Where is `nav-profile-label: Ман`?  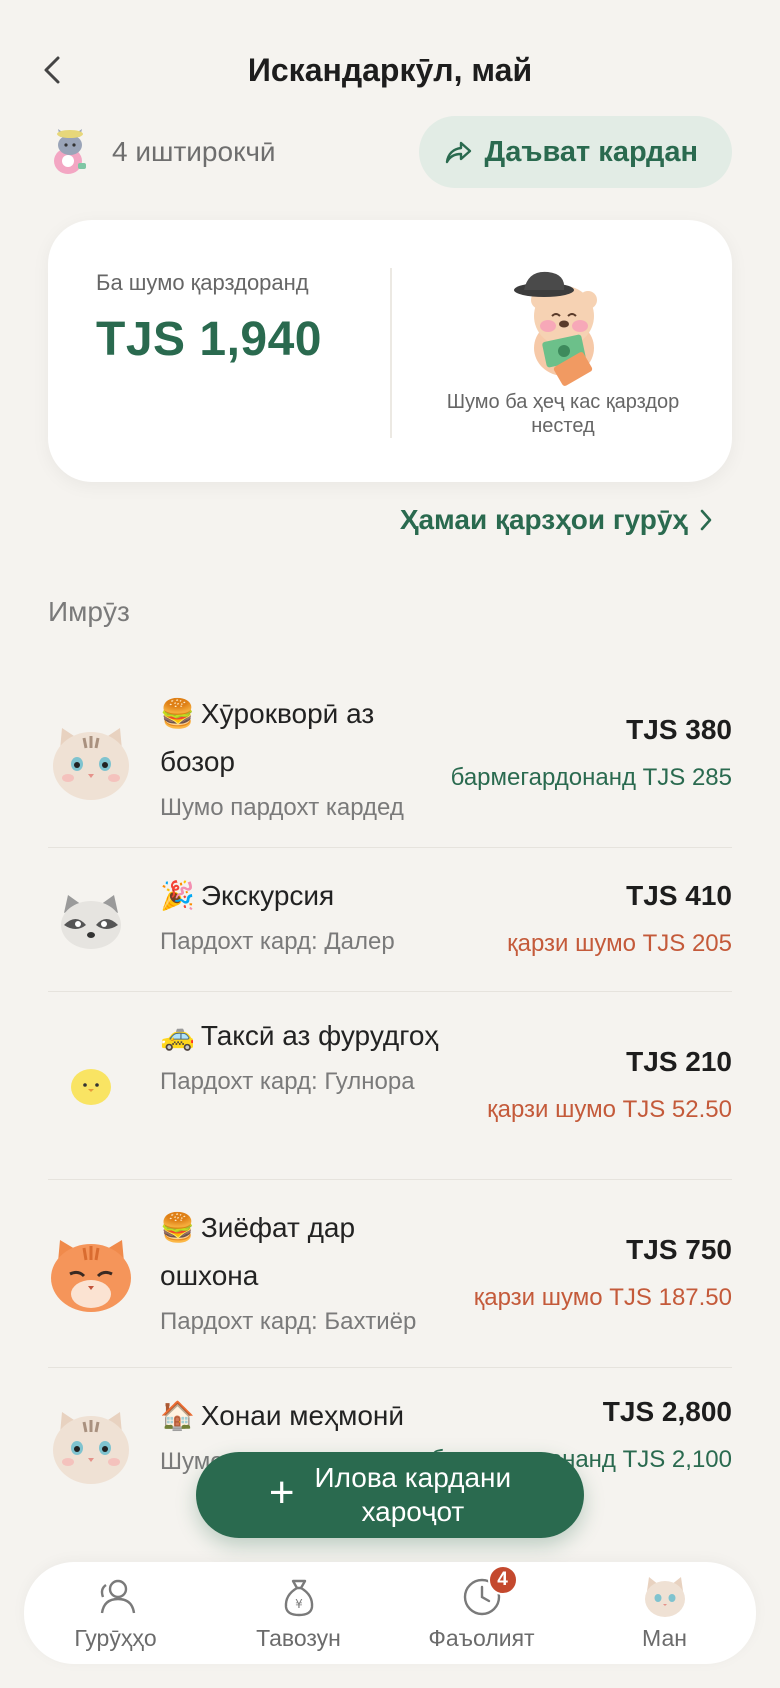
nav-profile-label: Ман is located at coordinates (664, 1637).